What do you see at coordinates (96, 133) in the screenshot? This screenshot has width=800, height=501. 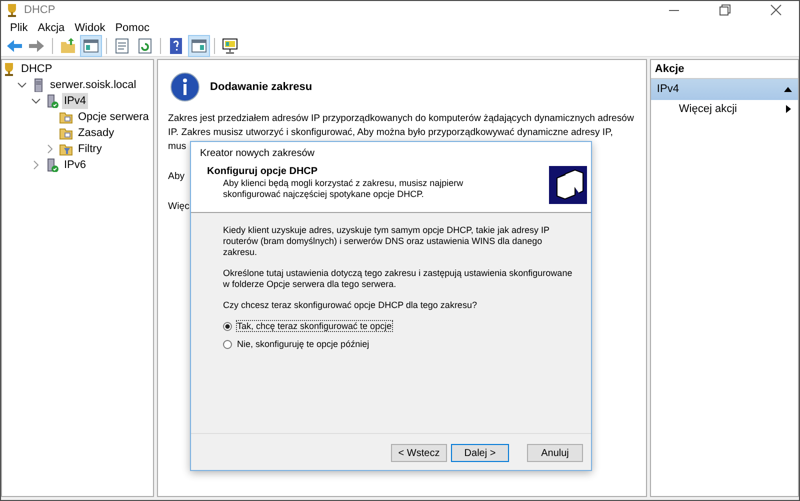 I see `tree-item: Zasady` at bounding box center [96, 133].